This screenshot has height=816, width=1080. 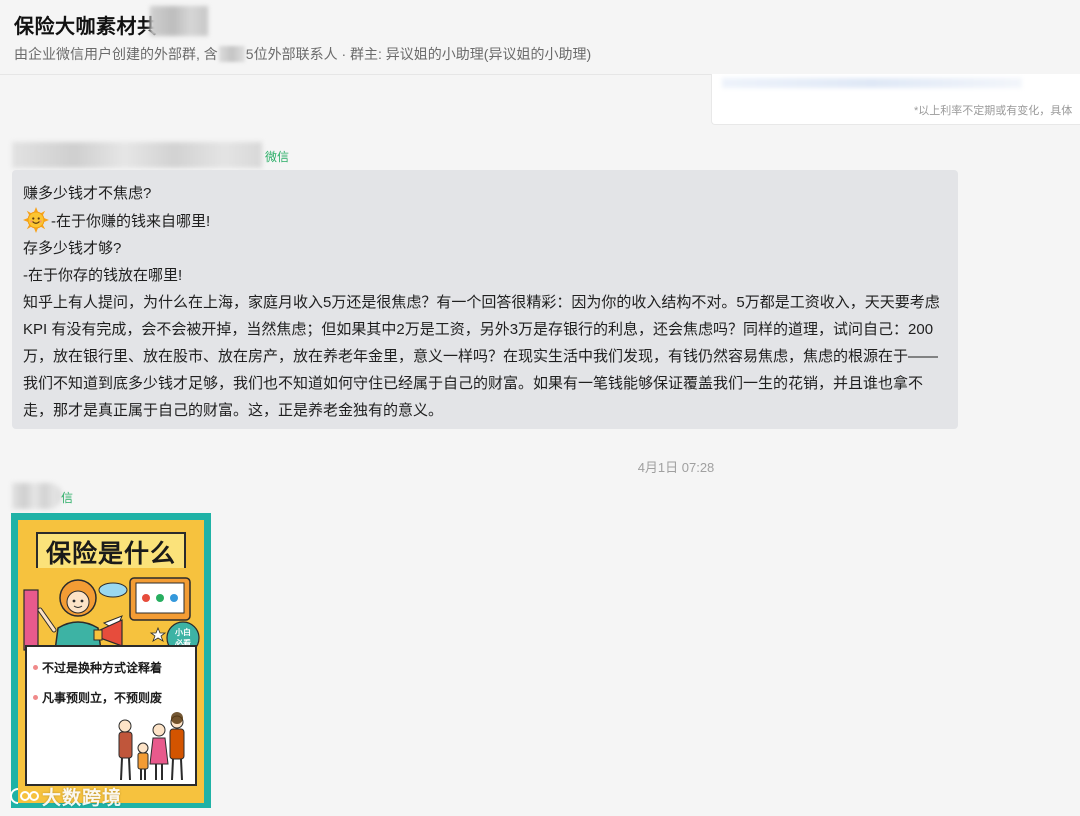 I want to click on message-sender: 信, so click(x=52, y=496).